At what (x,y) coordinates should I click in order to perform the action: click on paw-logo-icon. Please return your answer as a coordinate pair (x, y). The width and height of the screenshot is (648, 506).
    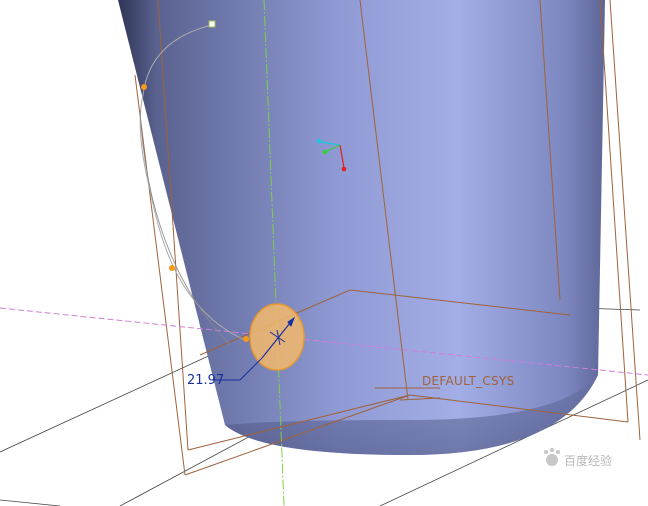
    Looking at the image, I should click on (552, 457).